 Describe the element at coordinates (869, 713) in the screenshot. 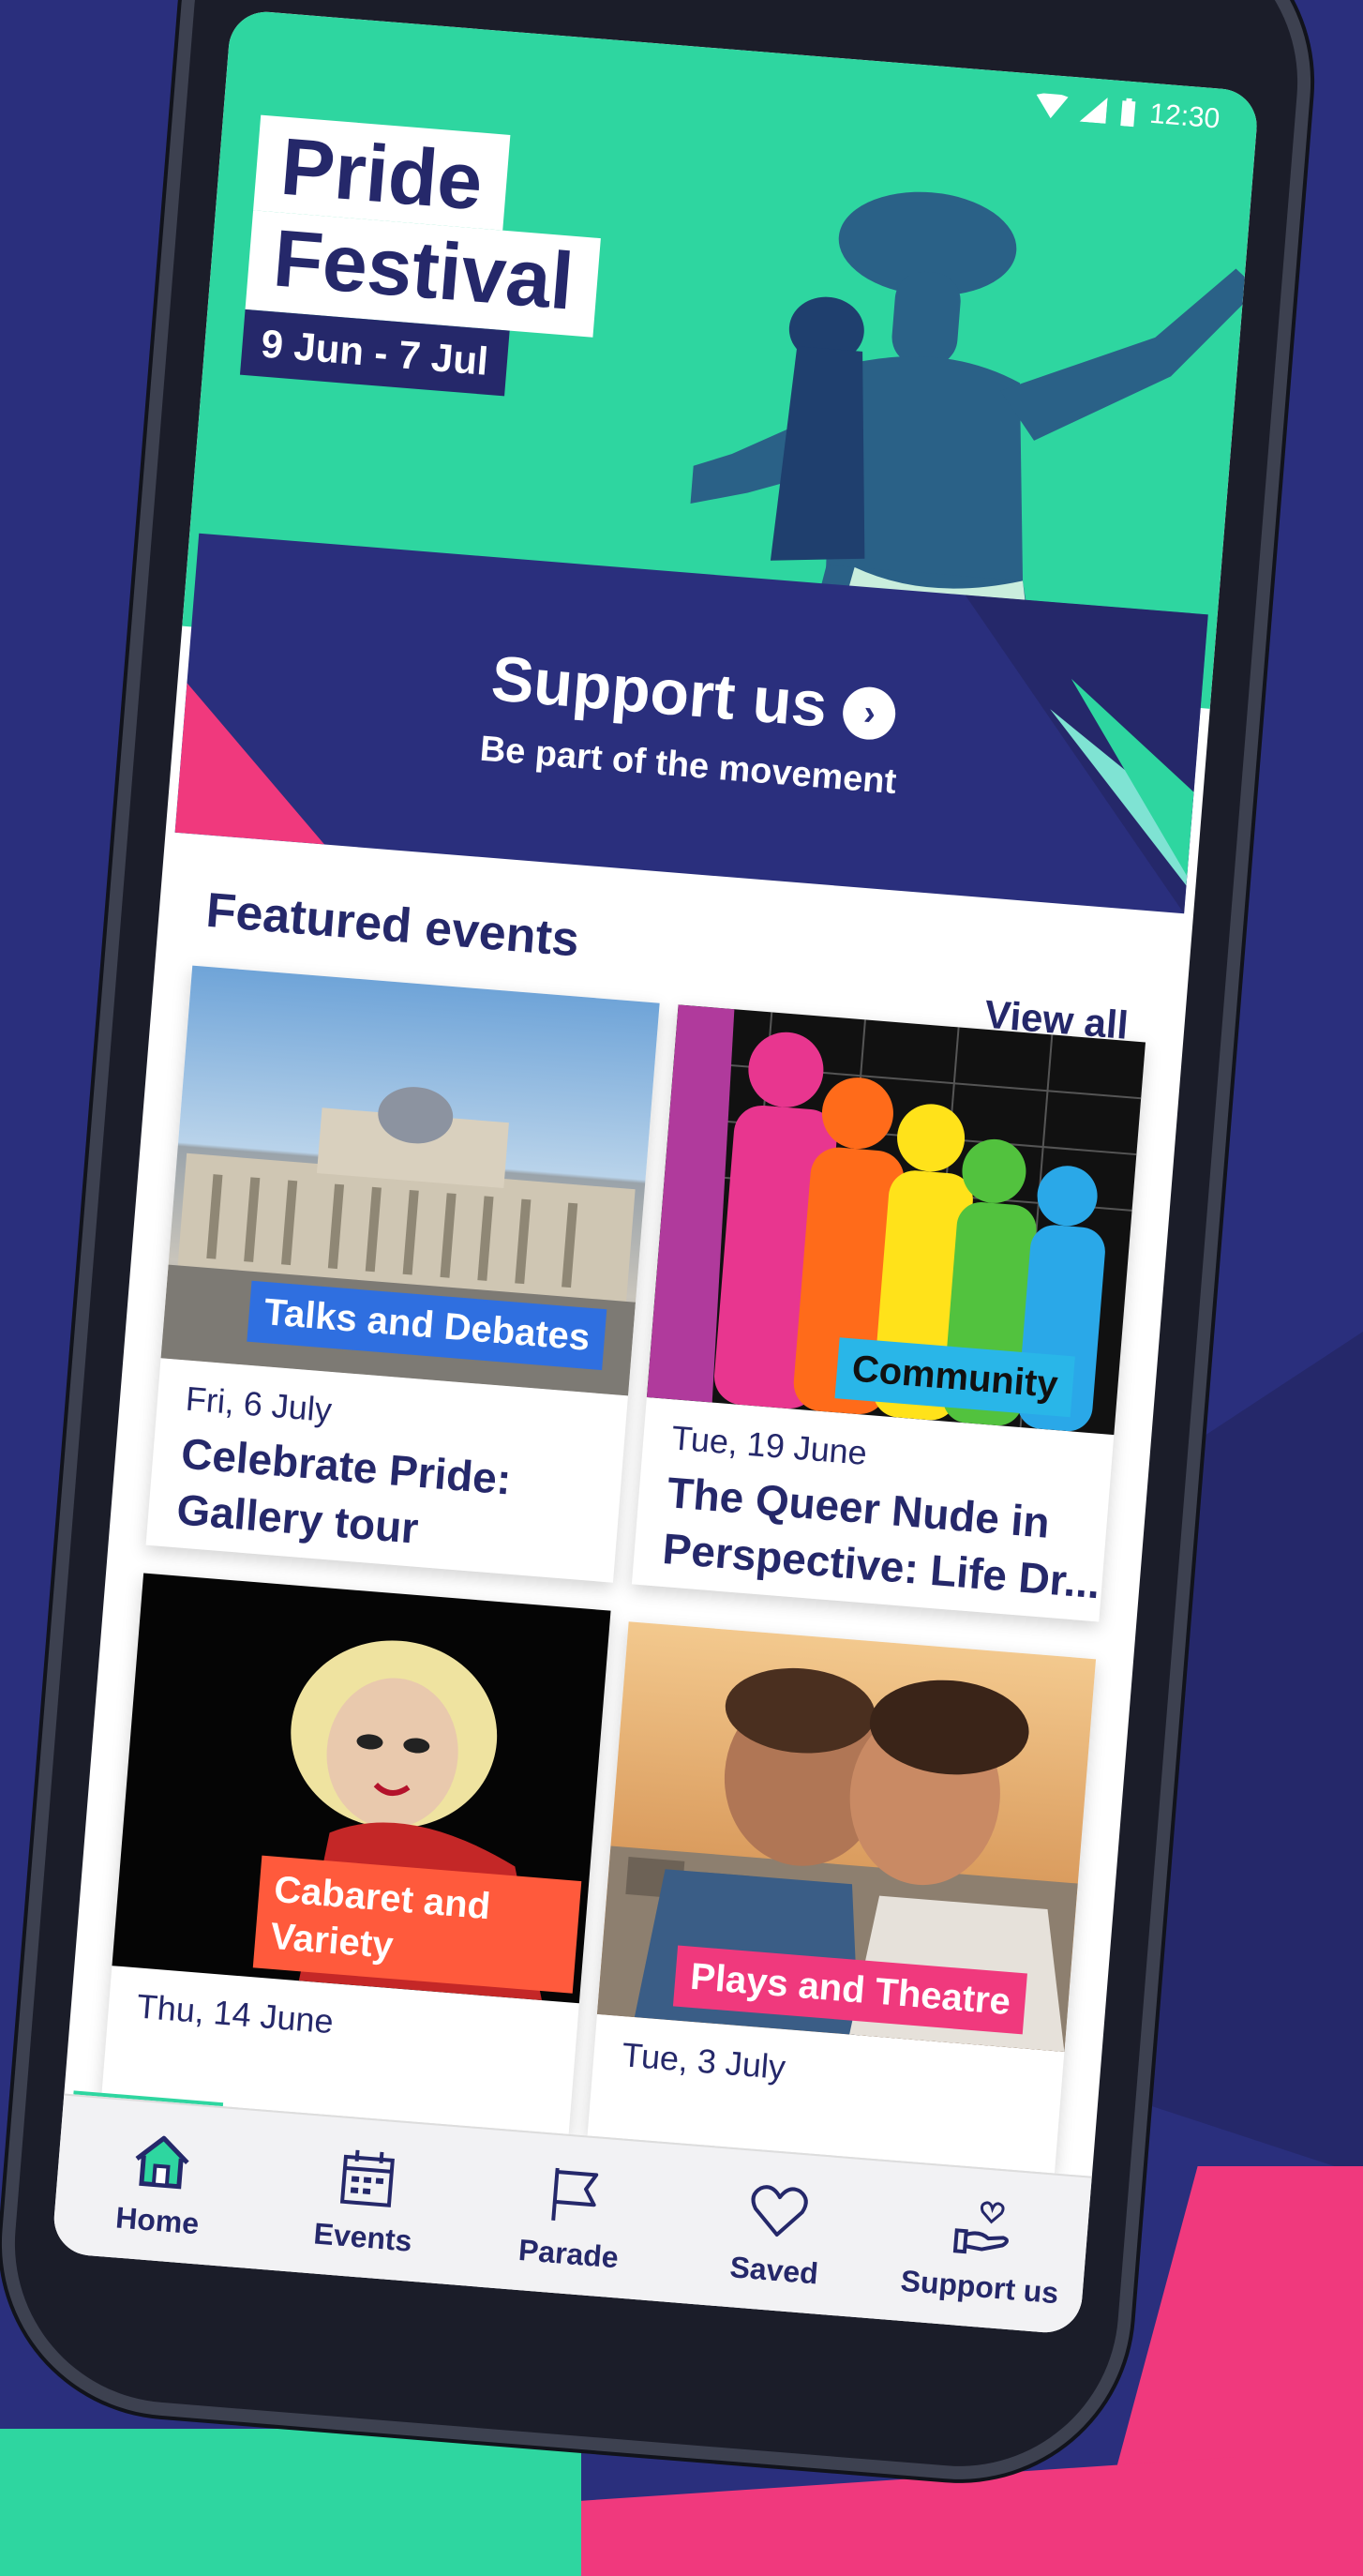

I see `chevron-right-icon: ›` at that location.